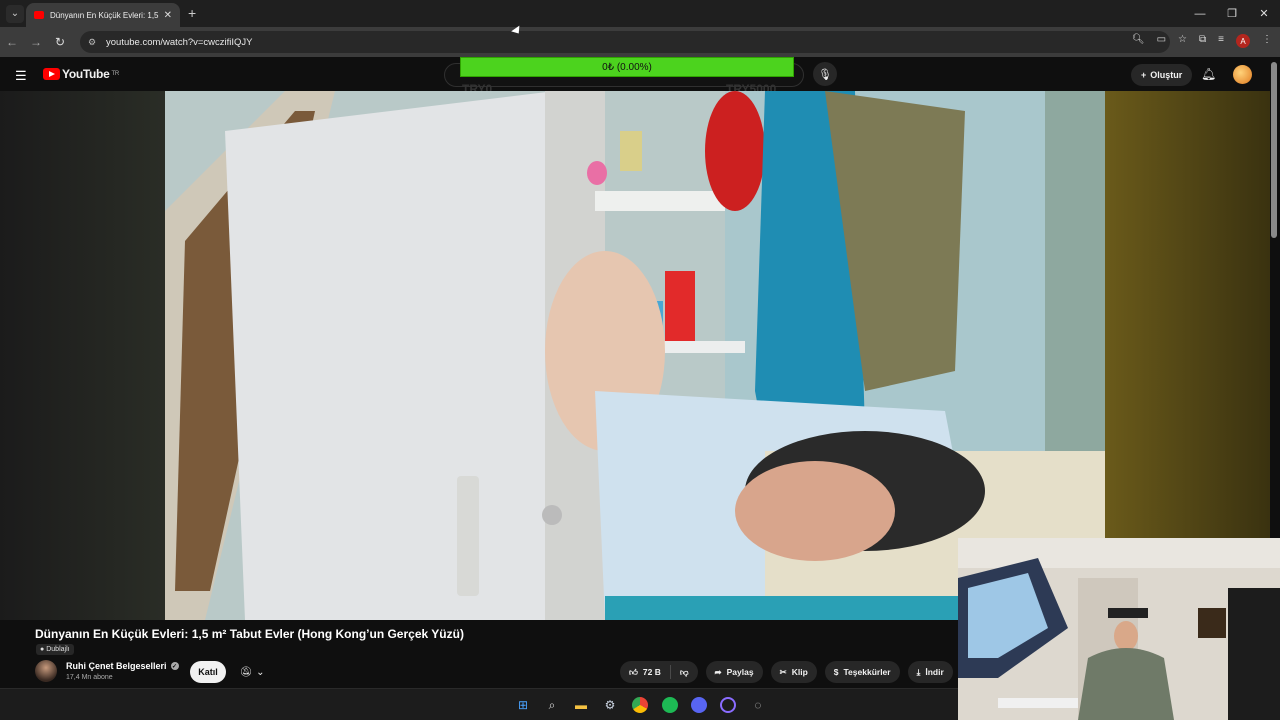 The image size is (1280, 720). I want to click on chrome-icon, so click(640, 705).